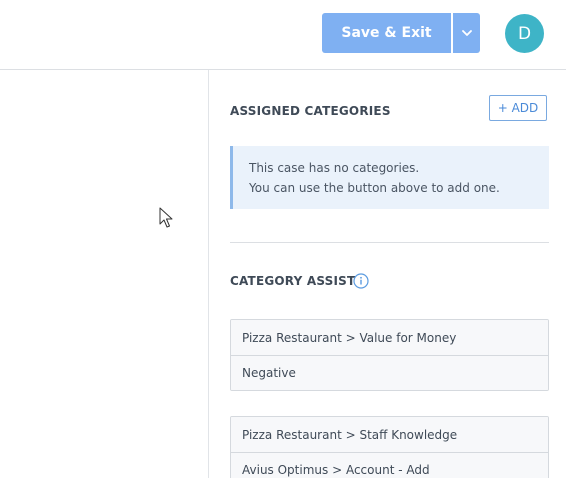 The image size is (566, 478). What do you see at coordinates (374, 188) in the screenshot?
I see `notice-line-2: You can use the button above to add one.` at bounding box center [374, 188].